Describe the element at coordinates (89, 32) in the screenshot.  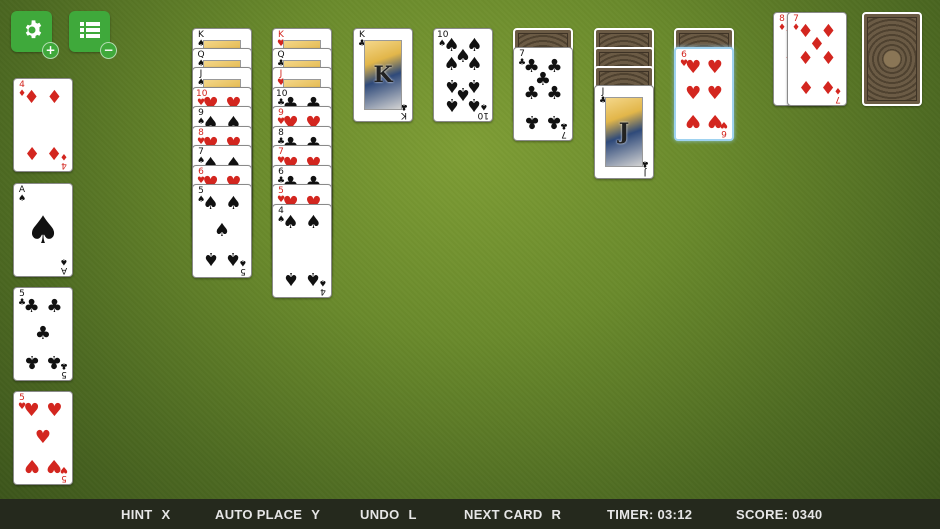
I see `list-icon` at that location.